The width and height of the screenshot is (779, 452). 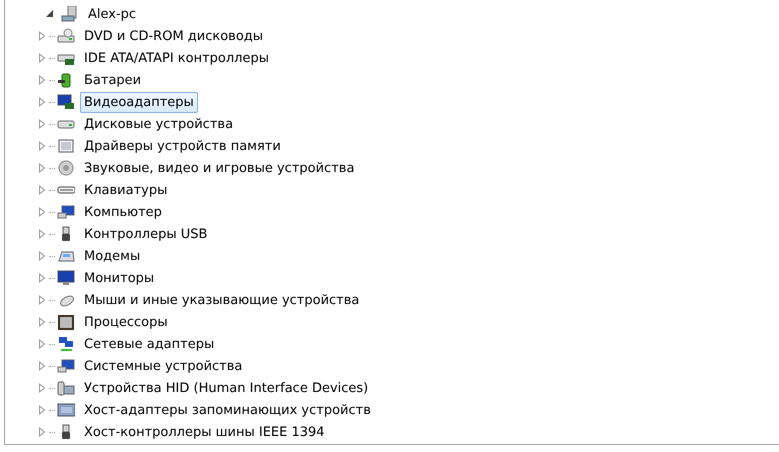 What do you see at coordinates (112, 256) in the screenshot?
I see `tree-item: Модемы` at bounding box center [112, 256].